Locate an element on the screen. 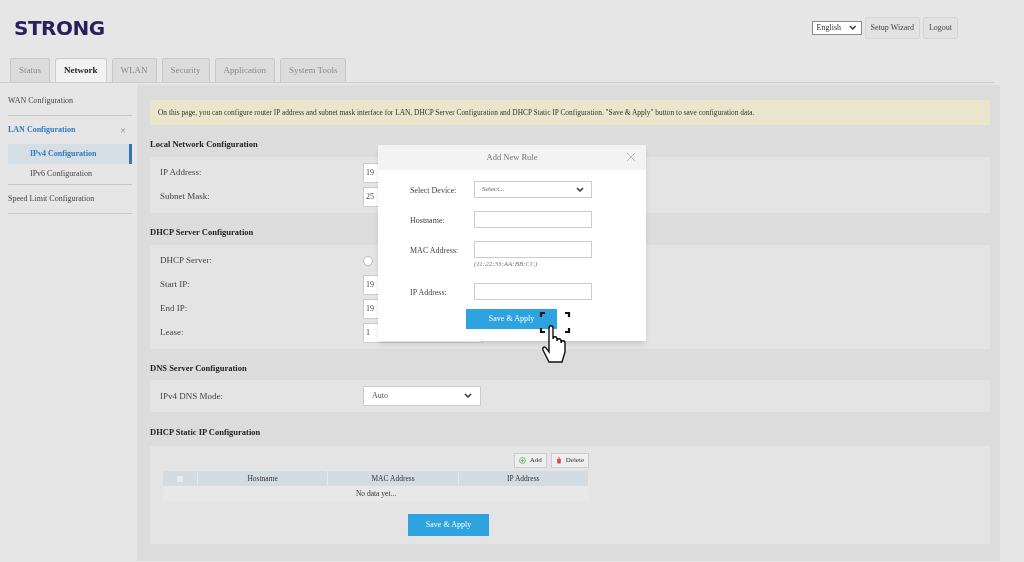  section-title: DNS Server Configuration is located at coordinates (198, 368).